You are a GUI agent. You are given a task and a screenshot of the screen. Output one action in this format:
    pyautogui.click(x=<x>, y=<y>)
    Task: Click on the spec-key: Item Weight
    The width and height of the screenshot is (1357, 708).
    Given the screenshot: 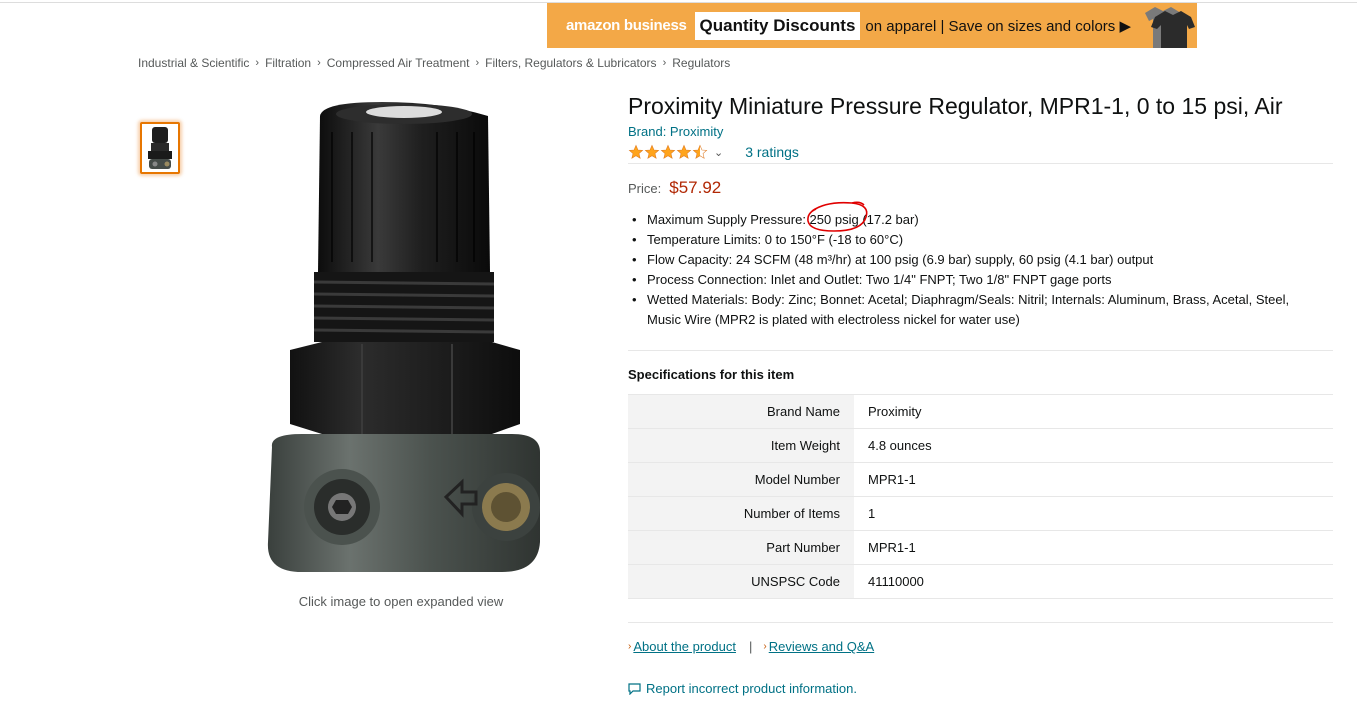 What is the action you would take?
    pyautogui.click(x=741, y=445)
    